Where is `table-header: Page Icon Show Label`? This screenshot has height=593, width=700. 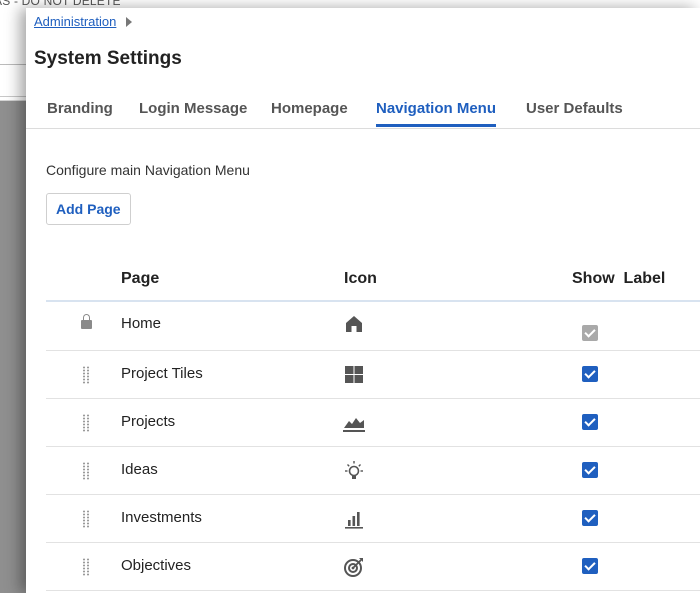
table-header: Page Icon Show Label is located at coordinates (373, 280).